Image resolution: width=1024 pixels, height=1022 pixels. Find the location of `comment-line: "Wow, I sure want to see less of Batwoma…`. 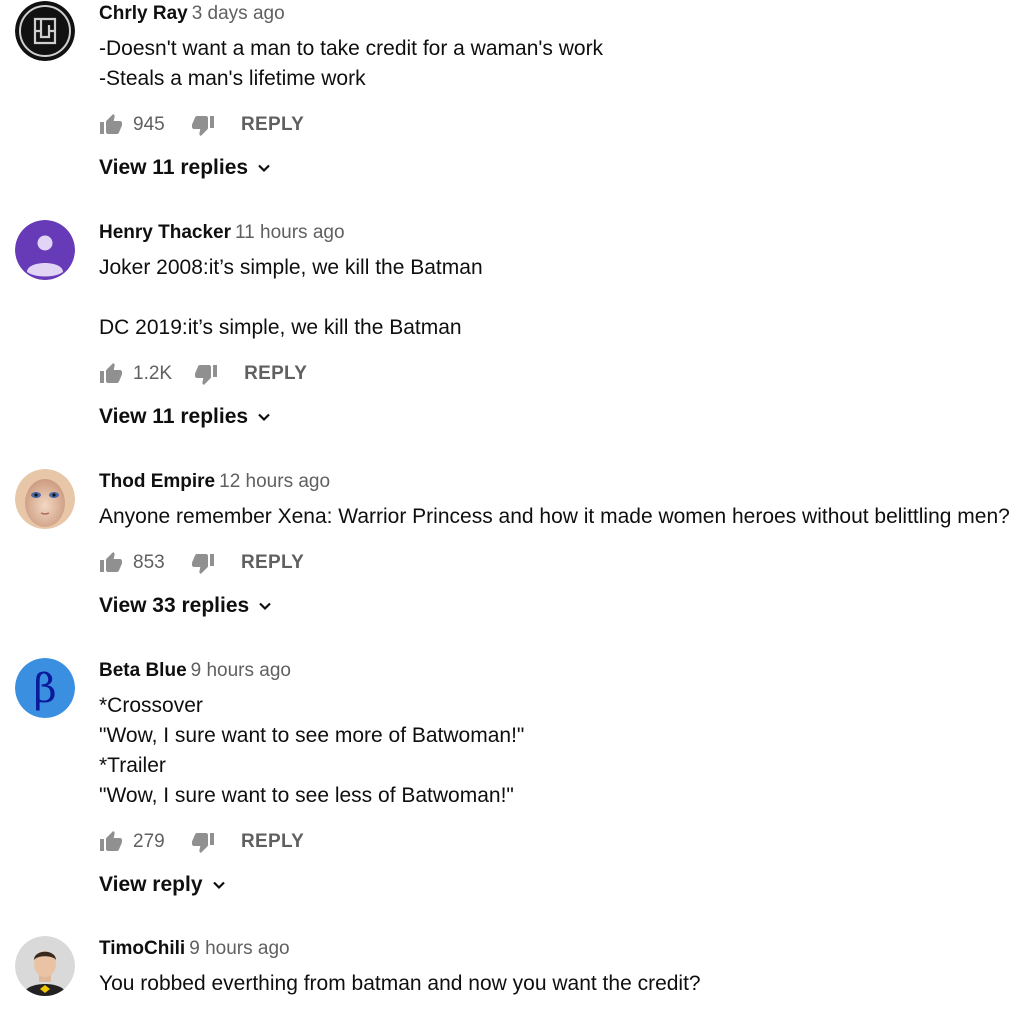

comment-line: "Wow, I sure want to see less of Batwoma… is located at coordinates (306, 795).